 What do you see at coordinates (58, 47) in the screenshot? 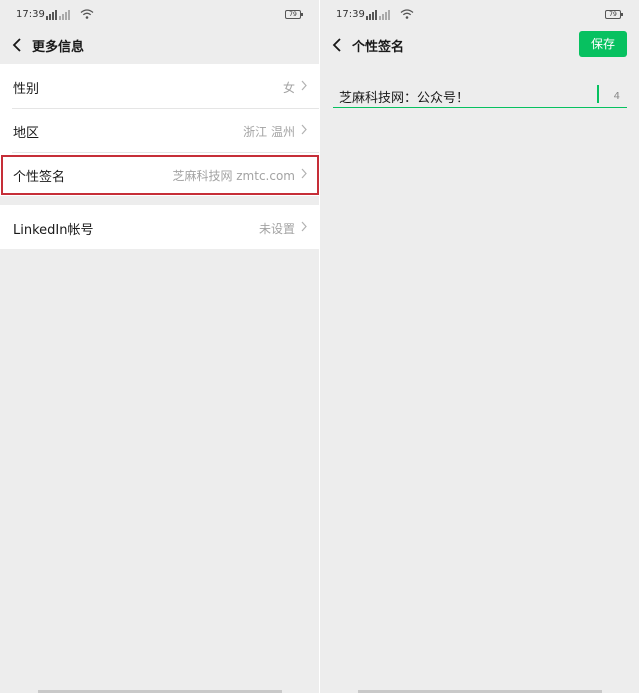
I see `page-title: 更多信息` at bounding box center [58, 47].